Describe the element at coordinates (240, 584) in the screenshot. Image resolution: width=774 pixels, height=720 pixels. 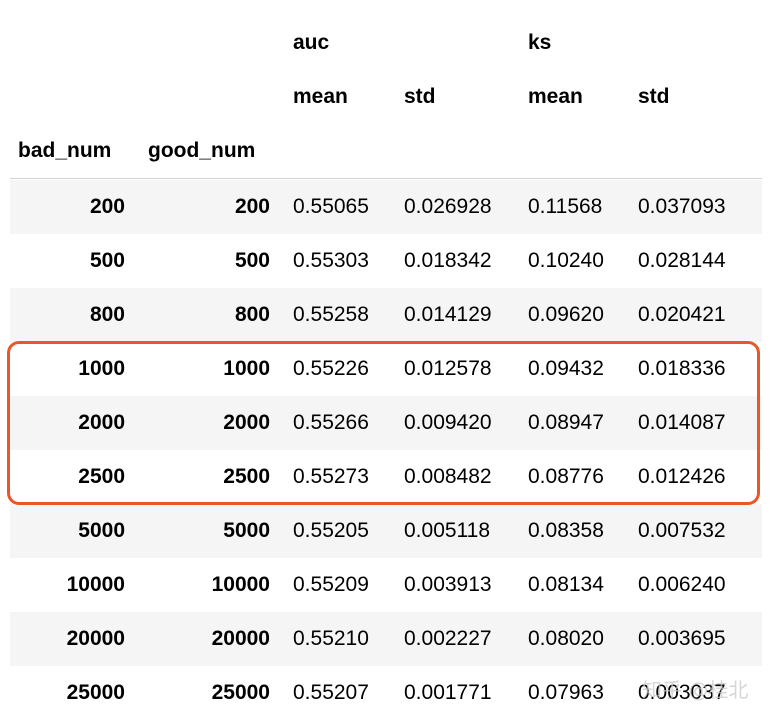
I see `cell-good-num: 10000` at that location.